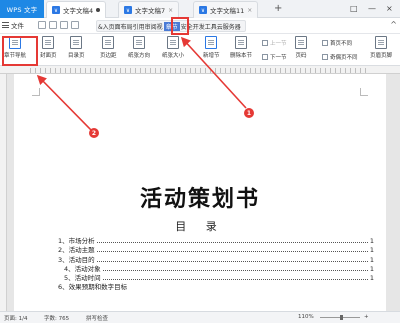 This screenshot has height=323, width=400. I want to click on ribbon-tabs-left: &入页面布局引用审阅视, so click(130, 26).